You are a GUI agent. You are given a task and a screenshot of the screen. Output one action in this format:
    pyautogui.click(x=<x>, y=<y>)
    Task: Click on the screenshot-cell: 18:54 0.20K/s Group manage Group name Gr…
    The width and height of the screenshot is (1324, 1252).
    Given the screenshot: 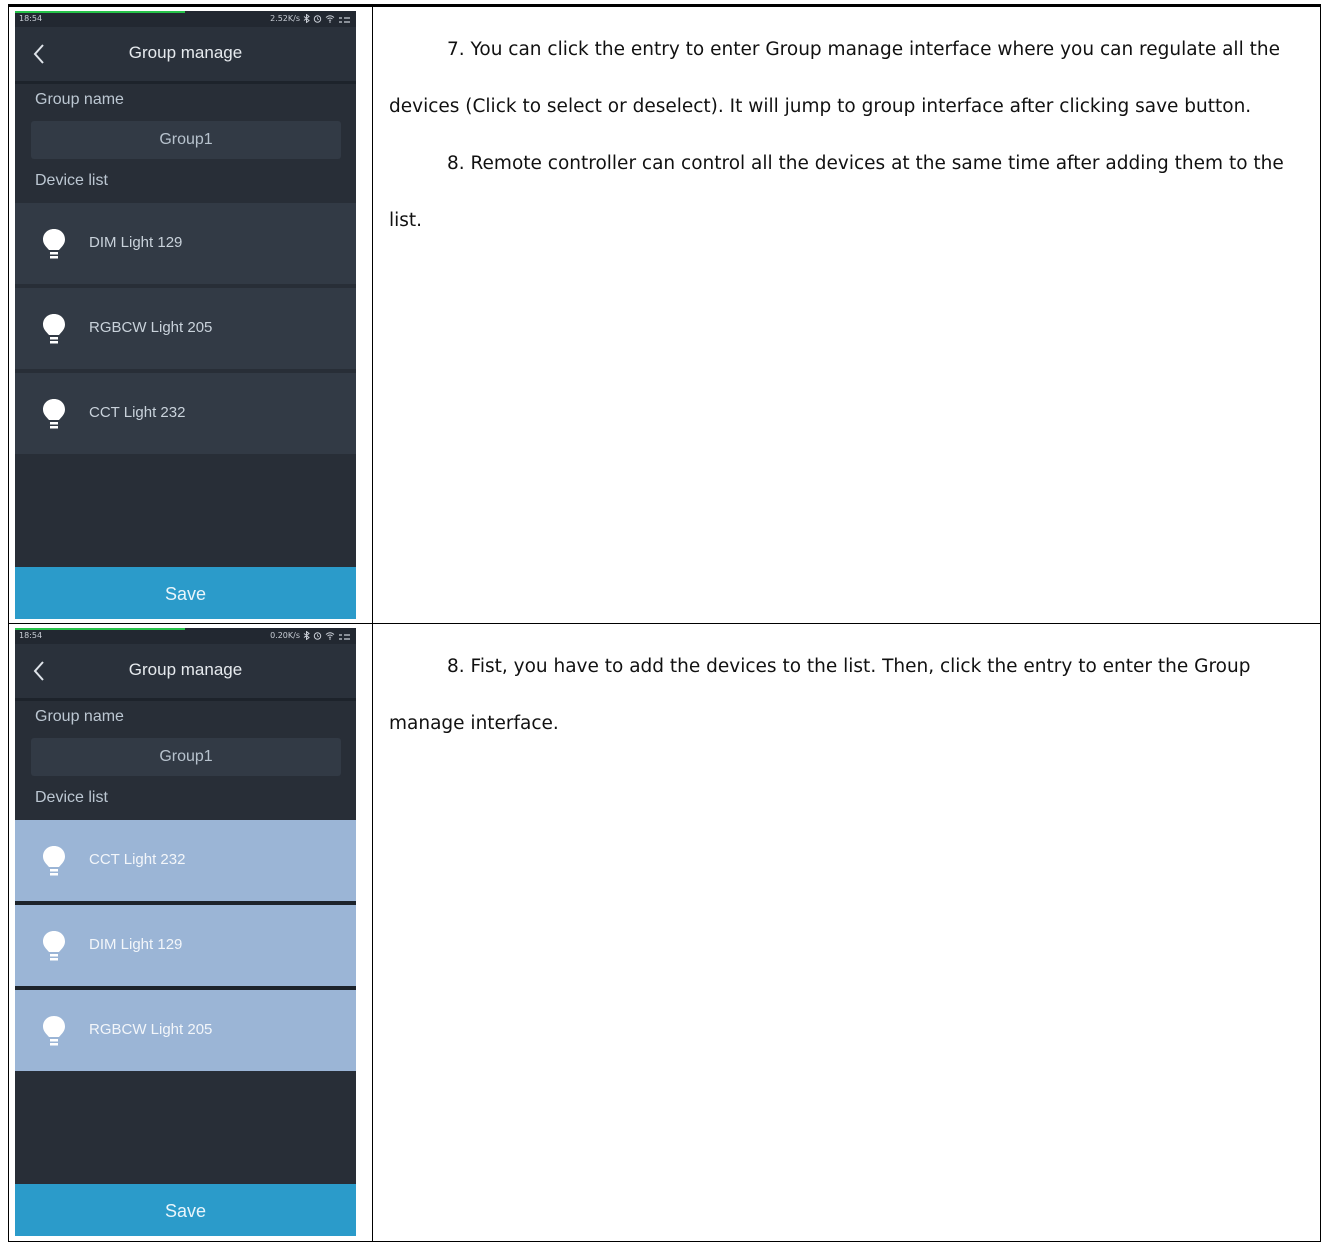 What is the action you would take?
    pyautogui.click(x=190, y=932)
    